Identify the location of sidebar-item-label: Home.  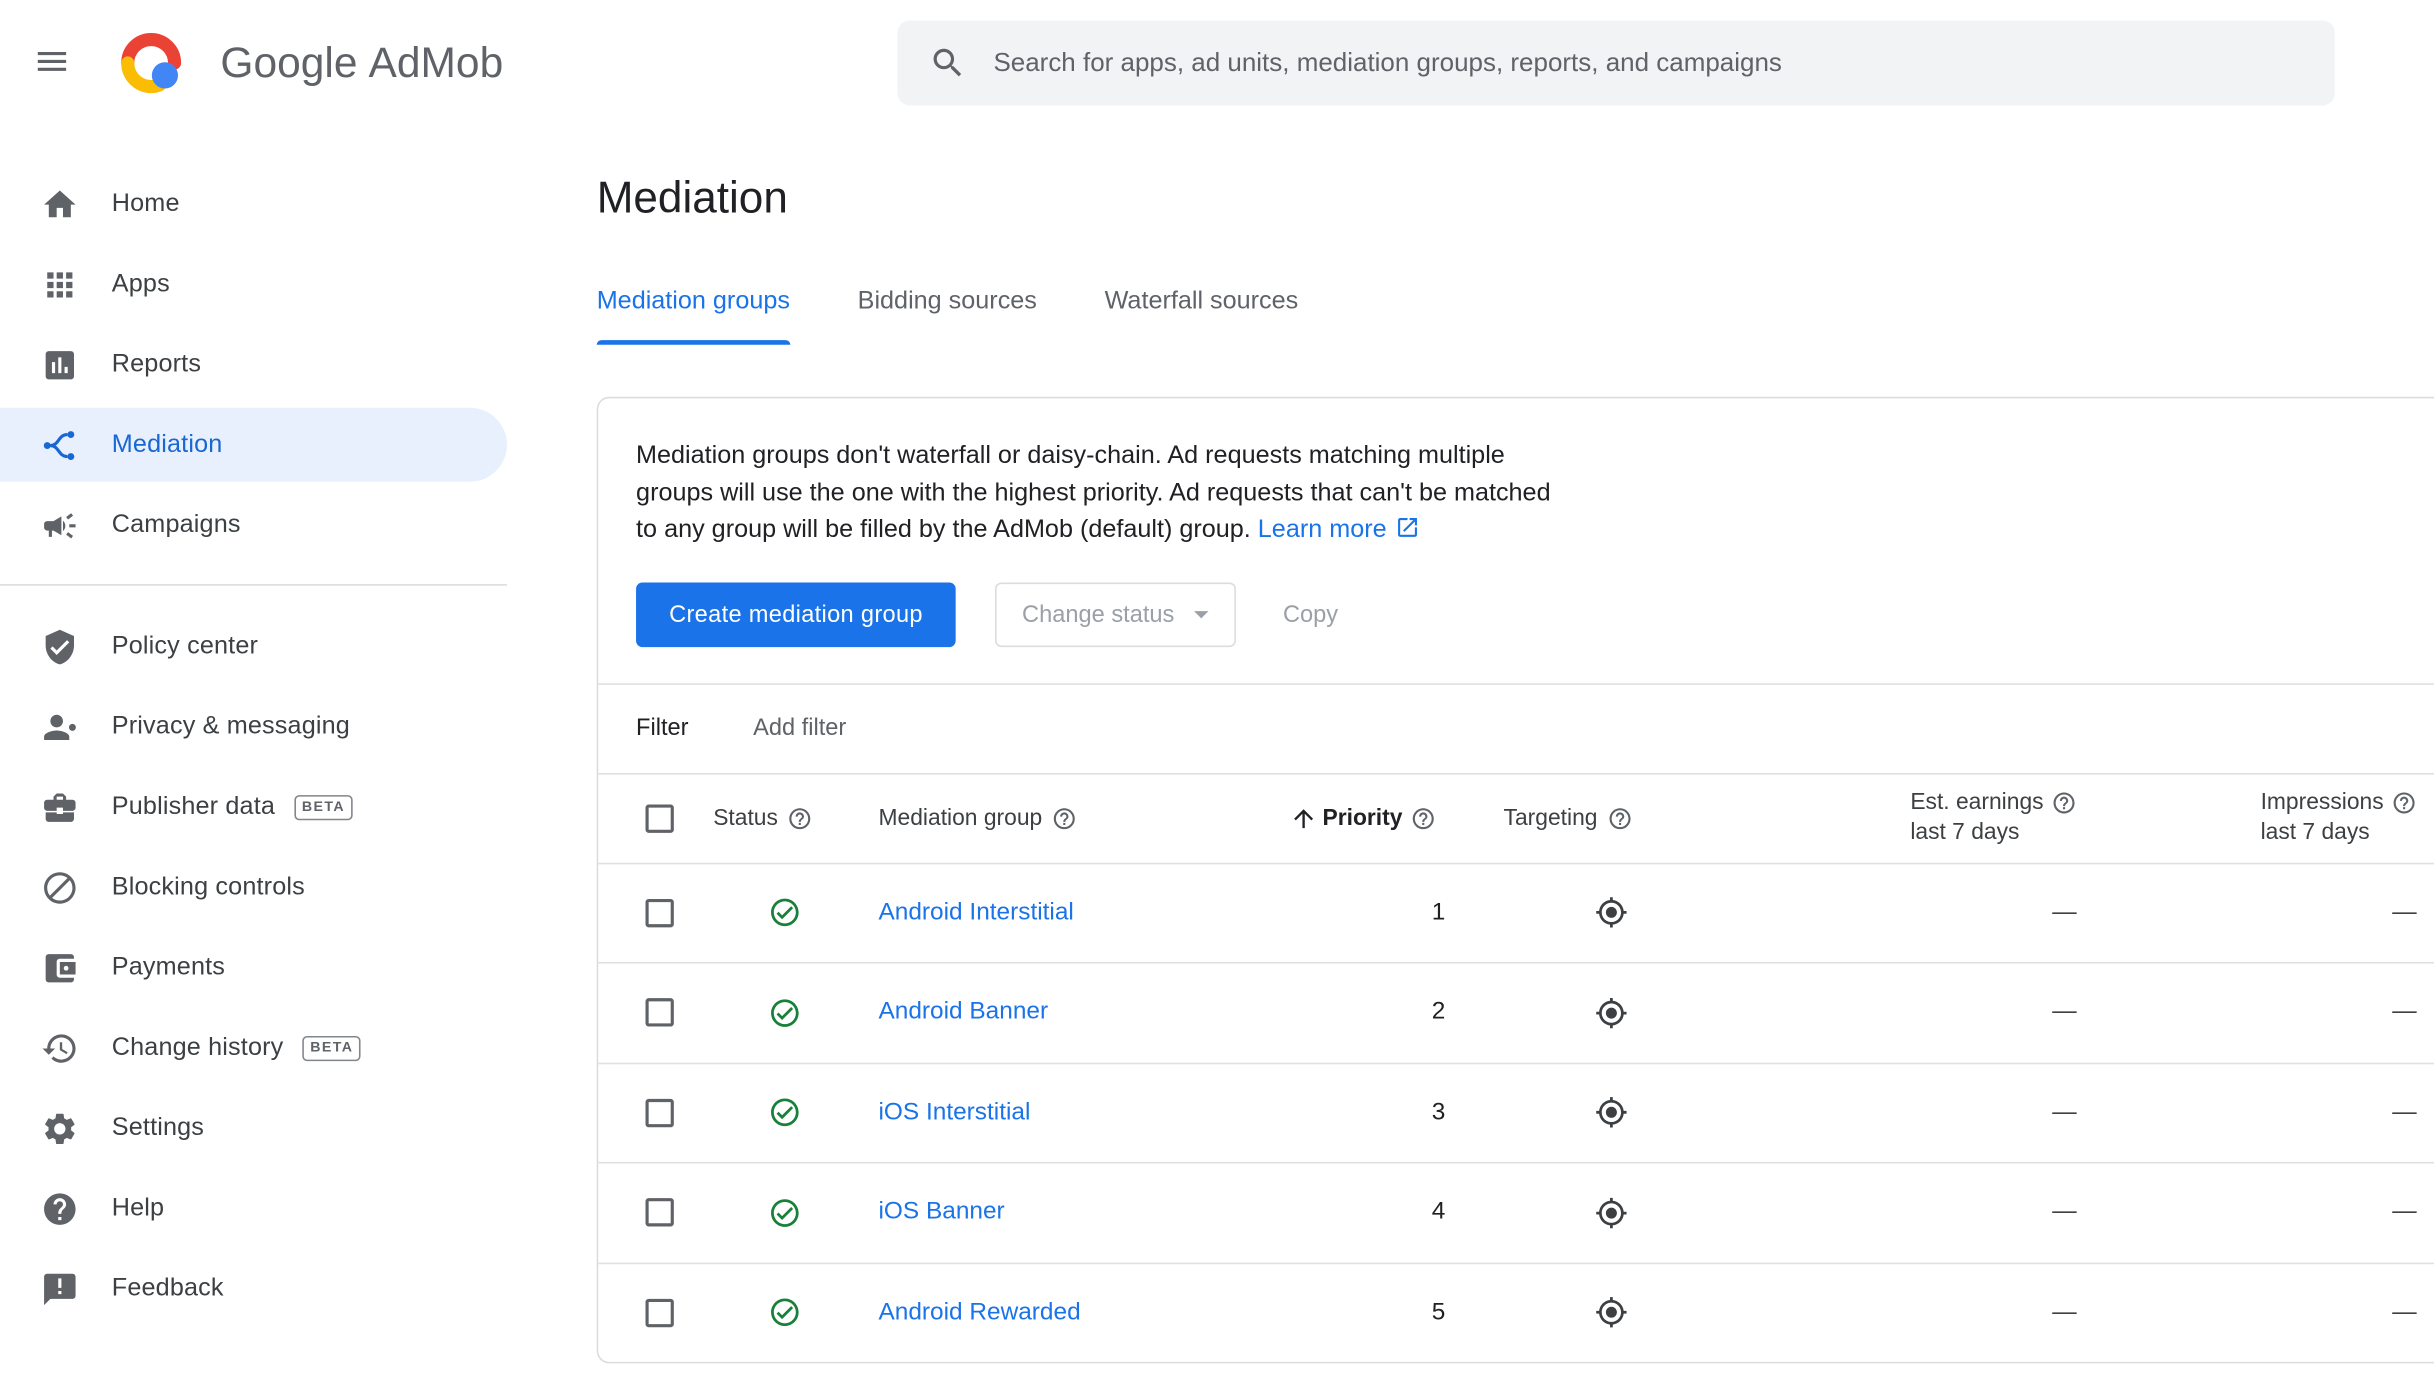
(145, 203).